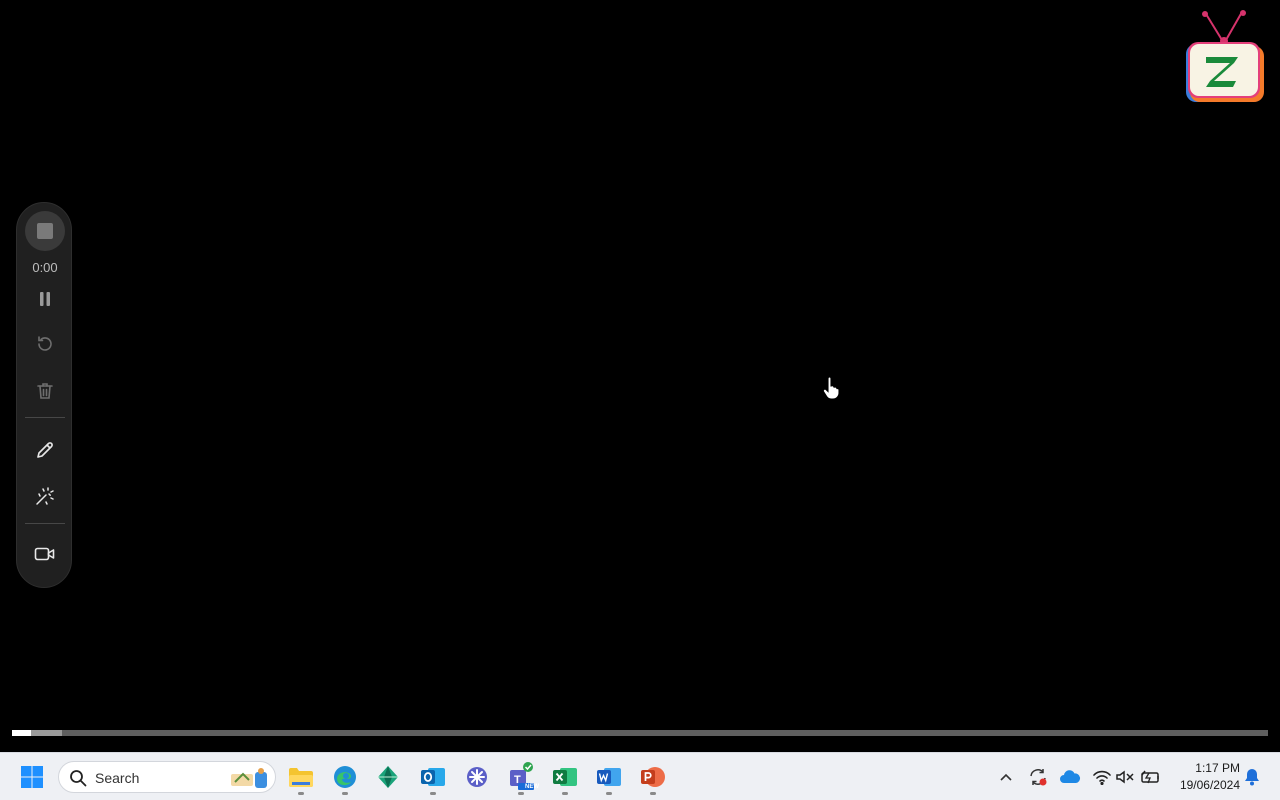  I want to click on hand-cursor-icon, so click(831, 388).